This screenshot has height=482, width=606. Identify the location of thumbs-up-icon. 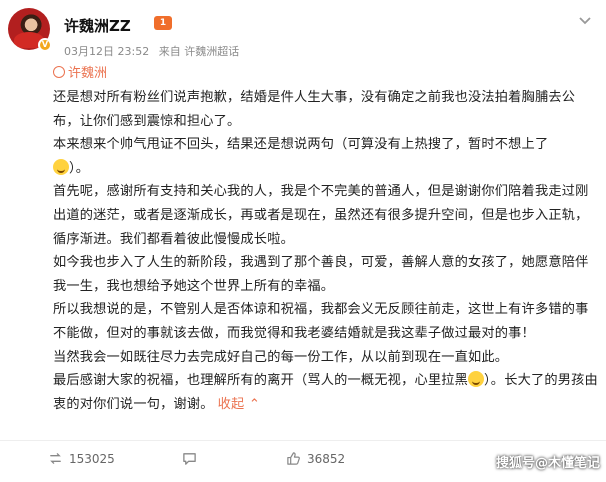
(293, 458).